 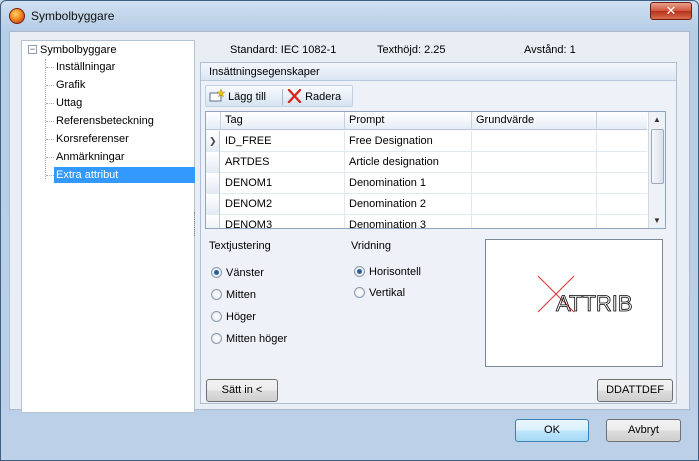 I want to click on add-button-label: Lägg till, so click(x=247, y=97).